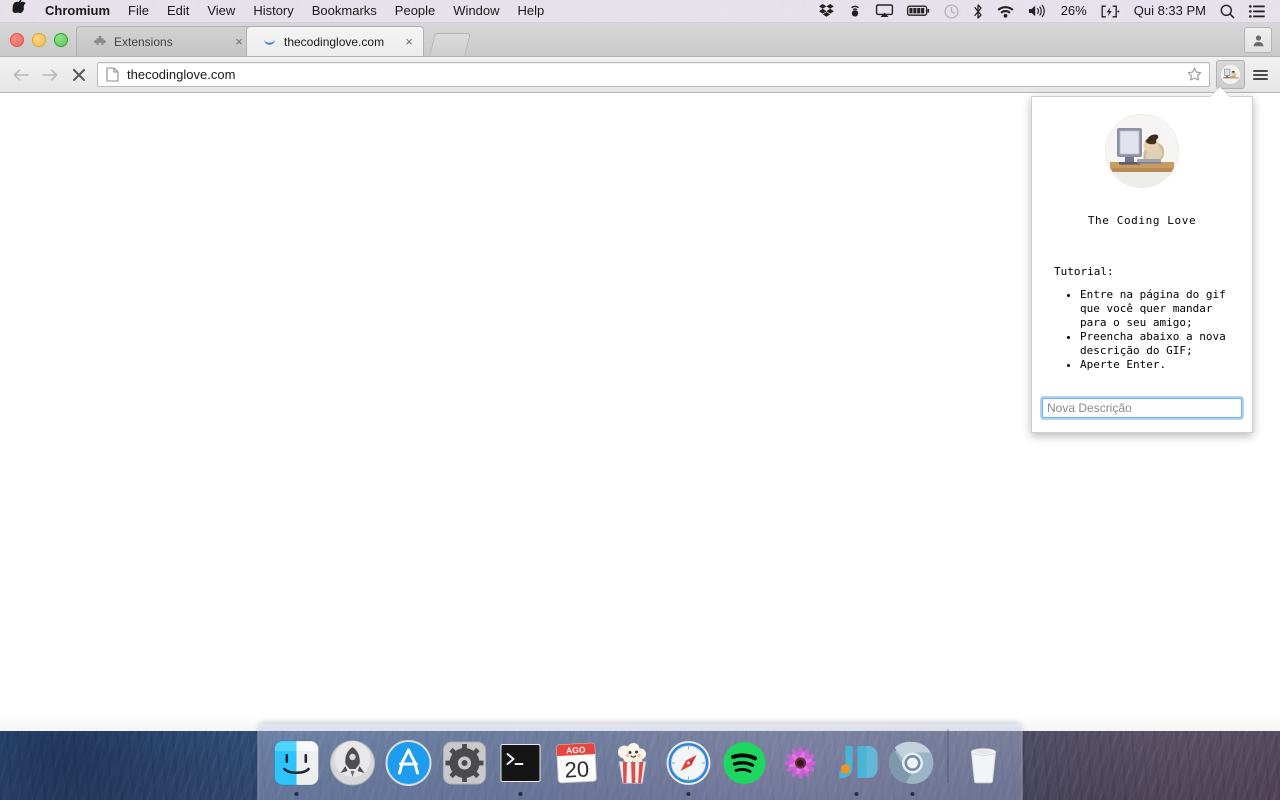 This screenshot has width=1280, height=800. I want to click on dock-item-popcorn-time, so click(633, 763).